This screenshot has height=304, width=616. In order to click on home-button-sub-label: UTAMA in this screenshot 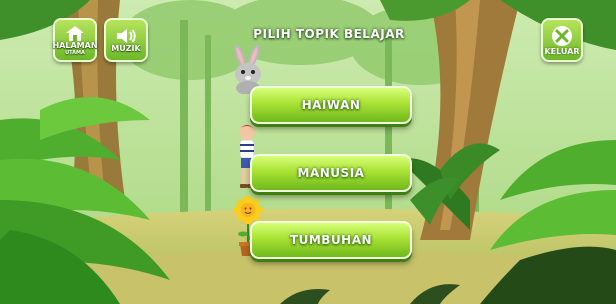, I will do `click(75, 53)`.